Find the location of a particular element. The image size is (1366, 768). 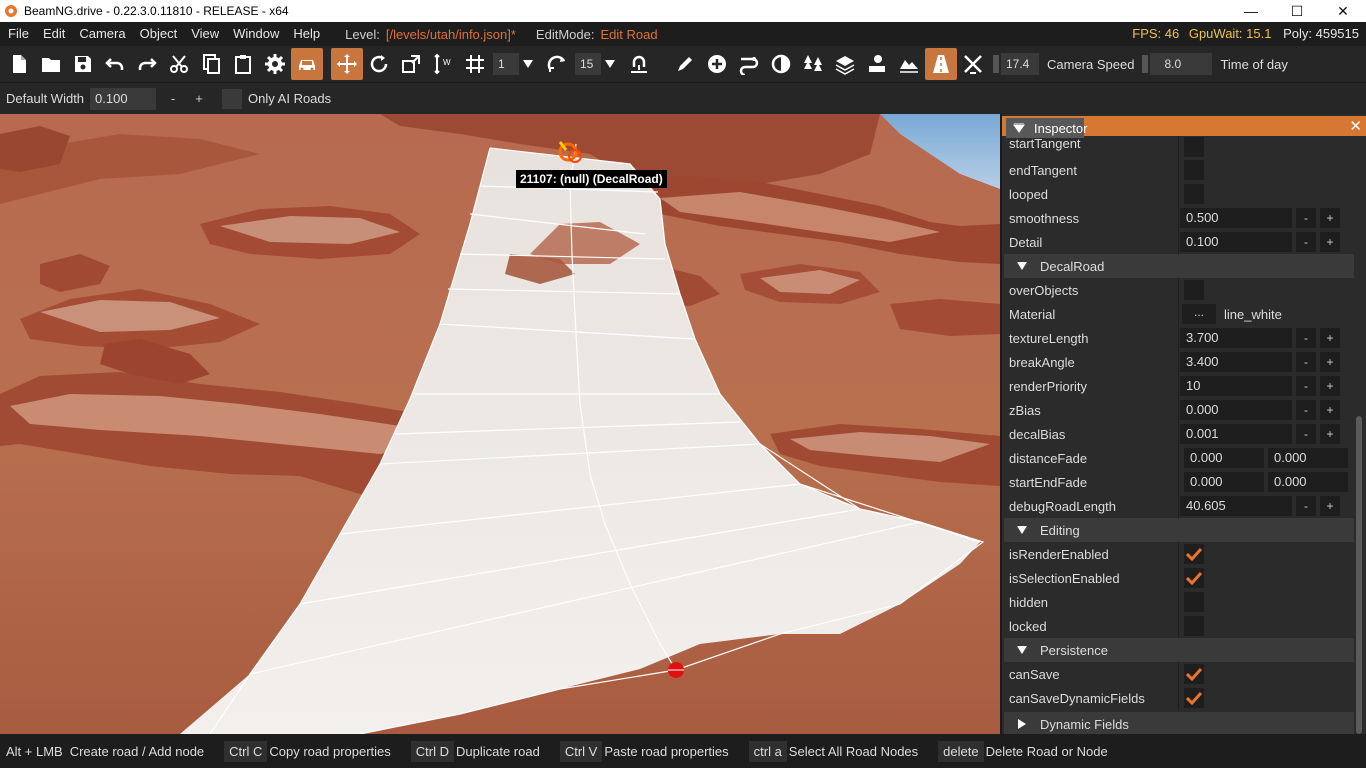

pencil-button is located at coordinates (685, 64).